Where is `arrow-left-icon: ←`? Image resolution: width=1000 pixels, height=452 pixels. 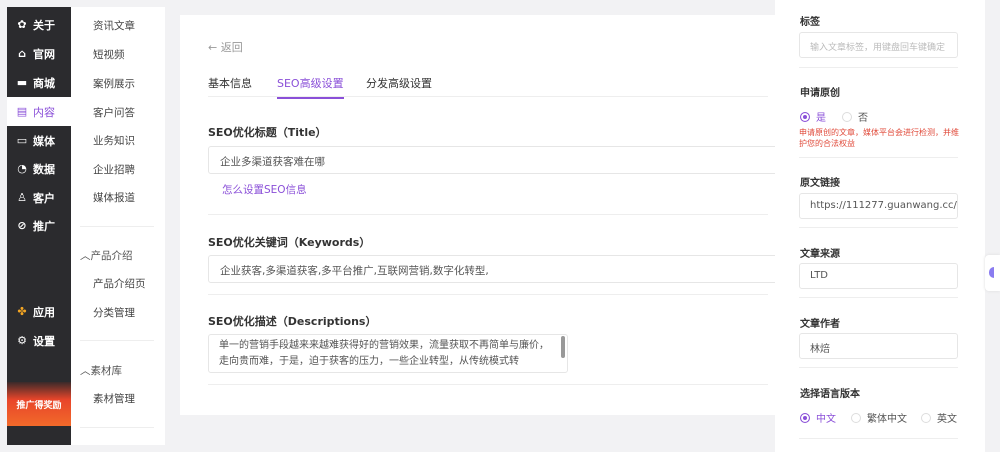 arrow-left-icon: ← is located at coordinates (214, 47).